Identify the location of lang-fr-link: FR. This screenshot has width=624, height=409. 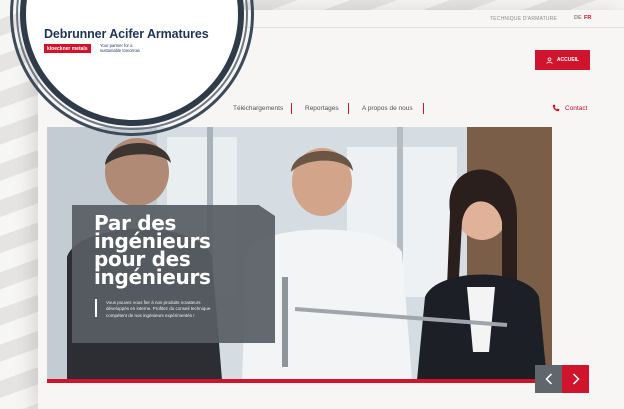
(587, 18).